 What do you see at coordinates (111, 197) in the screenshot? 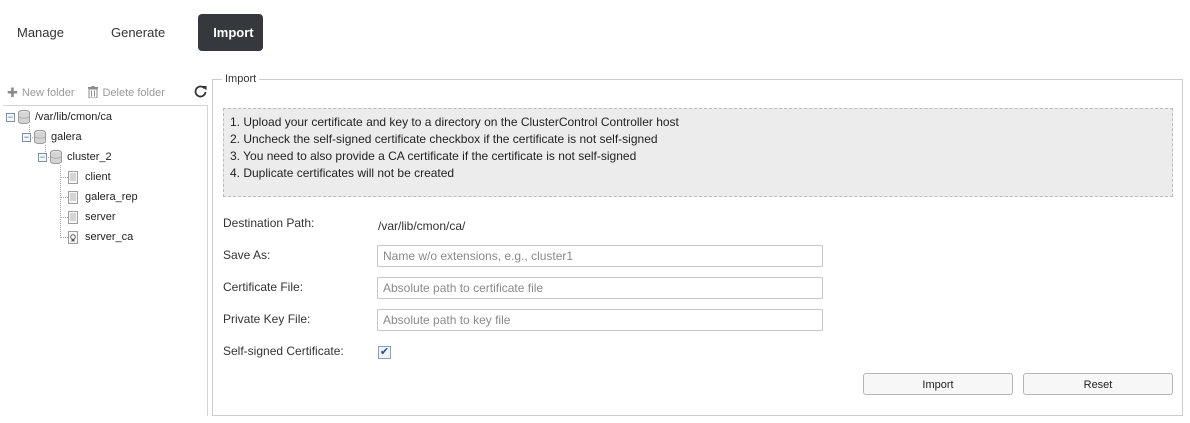
I see `tree-file-label: galera_rep` at bounding box center [111, 197].